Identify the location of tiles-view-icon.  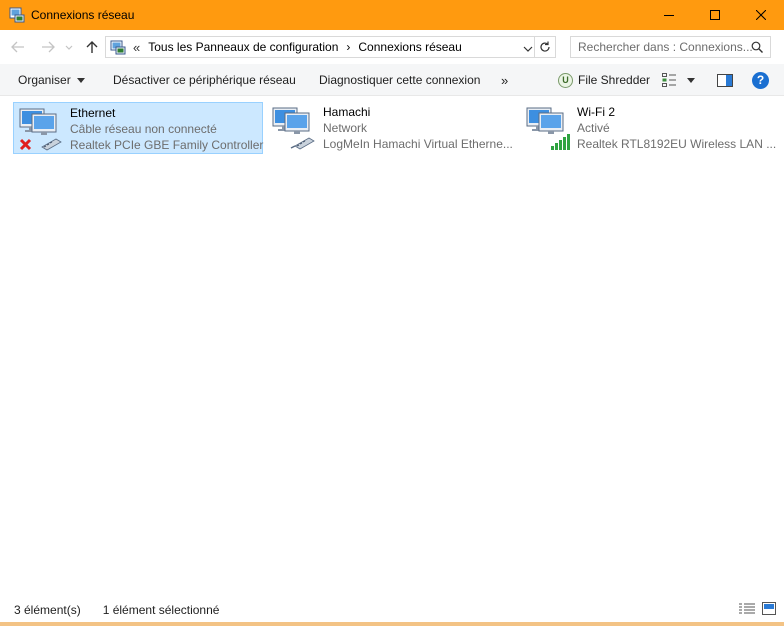
(769, 608).